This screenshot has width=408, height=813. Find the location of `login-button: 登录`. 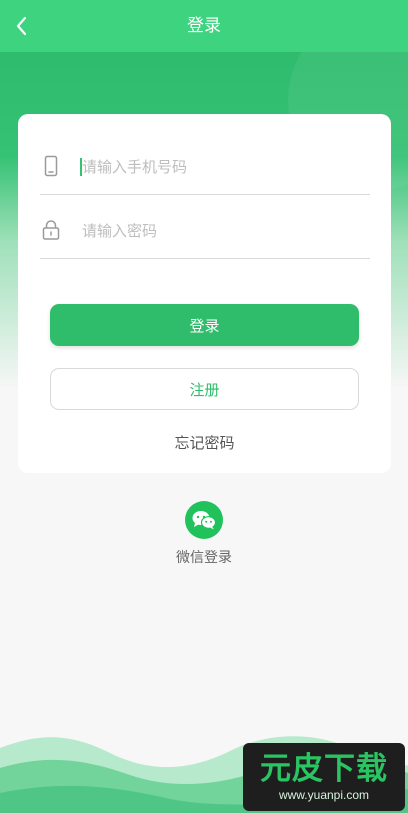

login-button: 登录 is located at coordinates (204, 325).